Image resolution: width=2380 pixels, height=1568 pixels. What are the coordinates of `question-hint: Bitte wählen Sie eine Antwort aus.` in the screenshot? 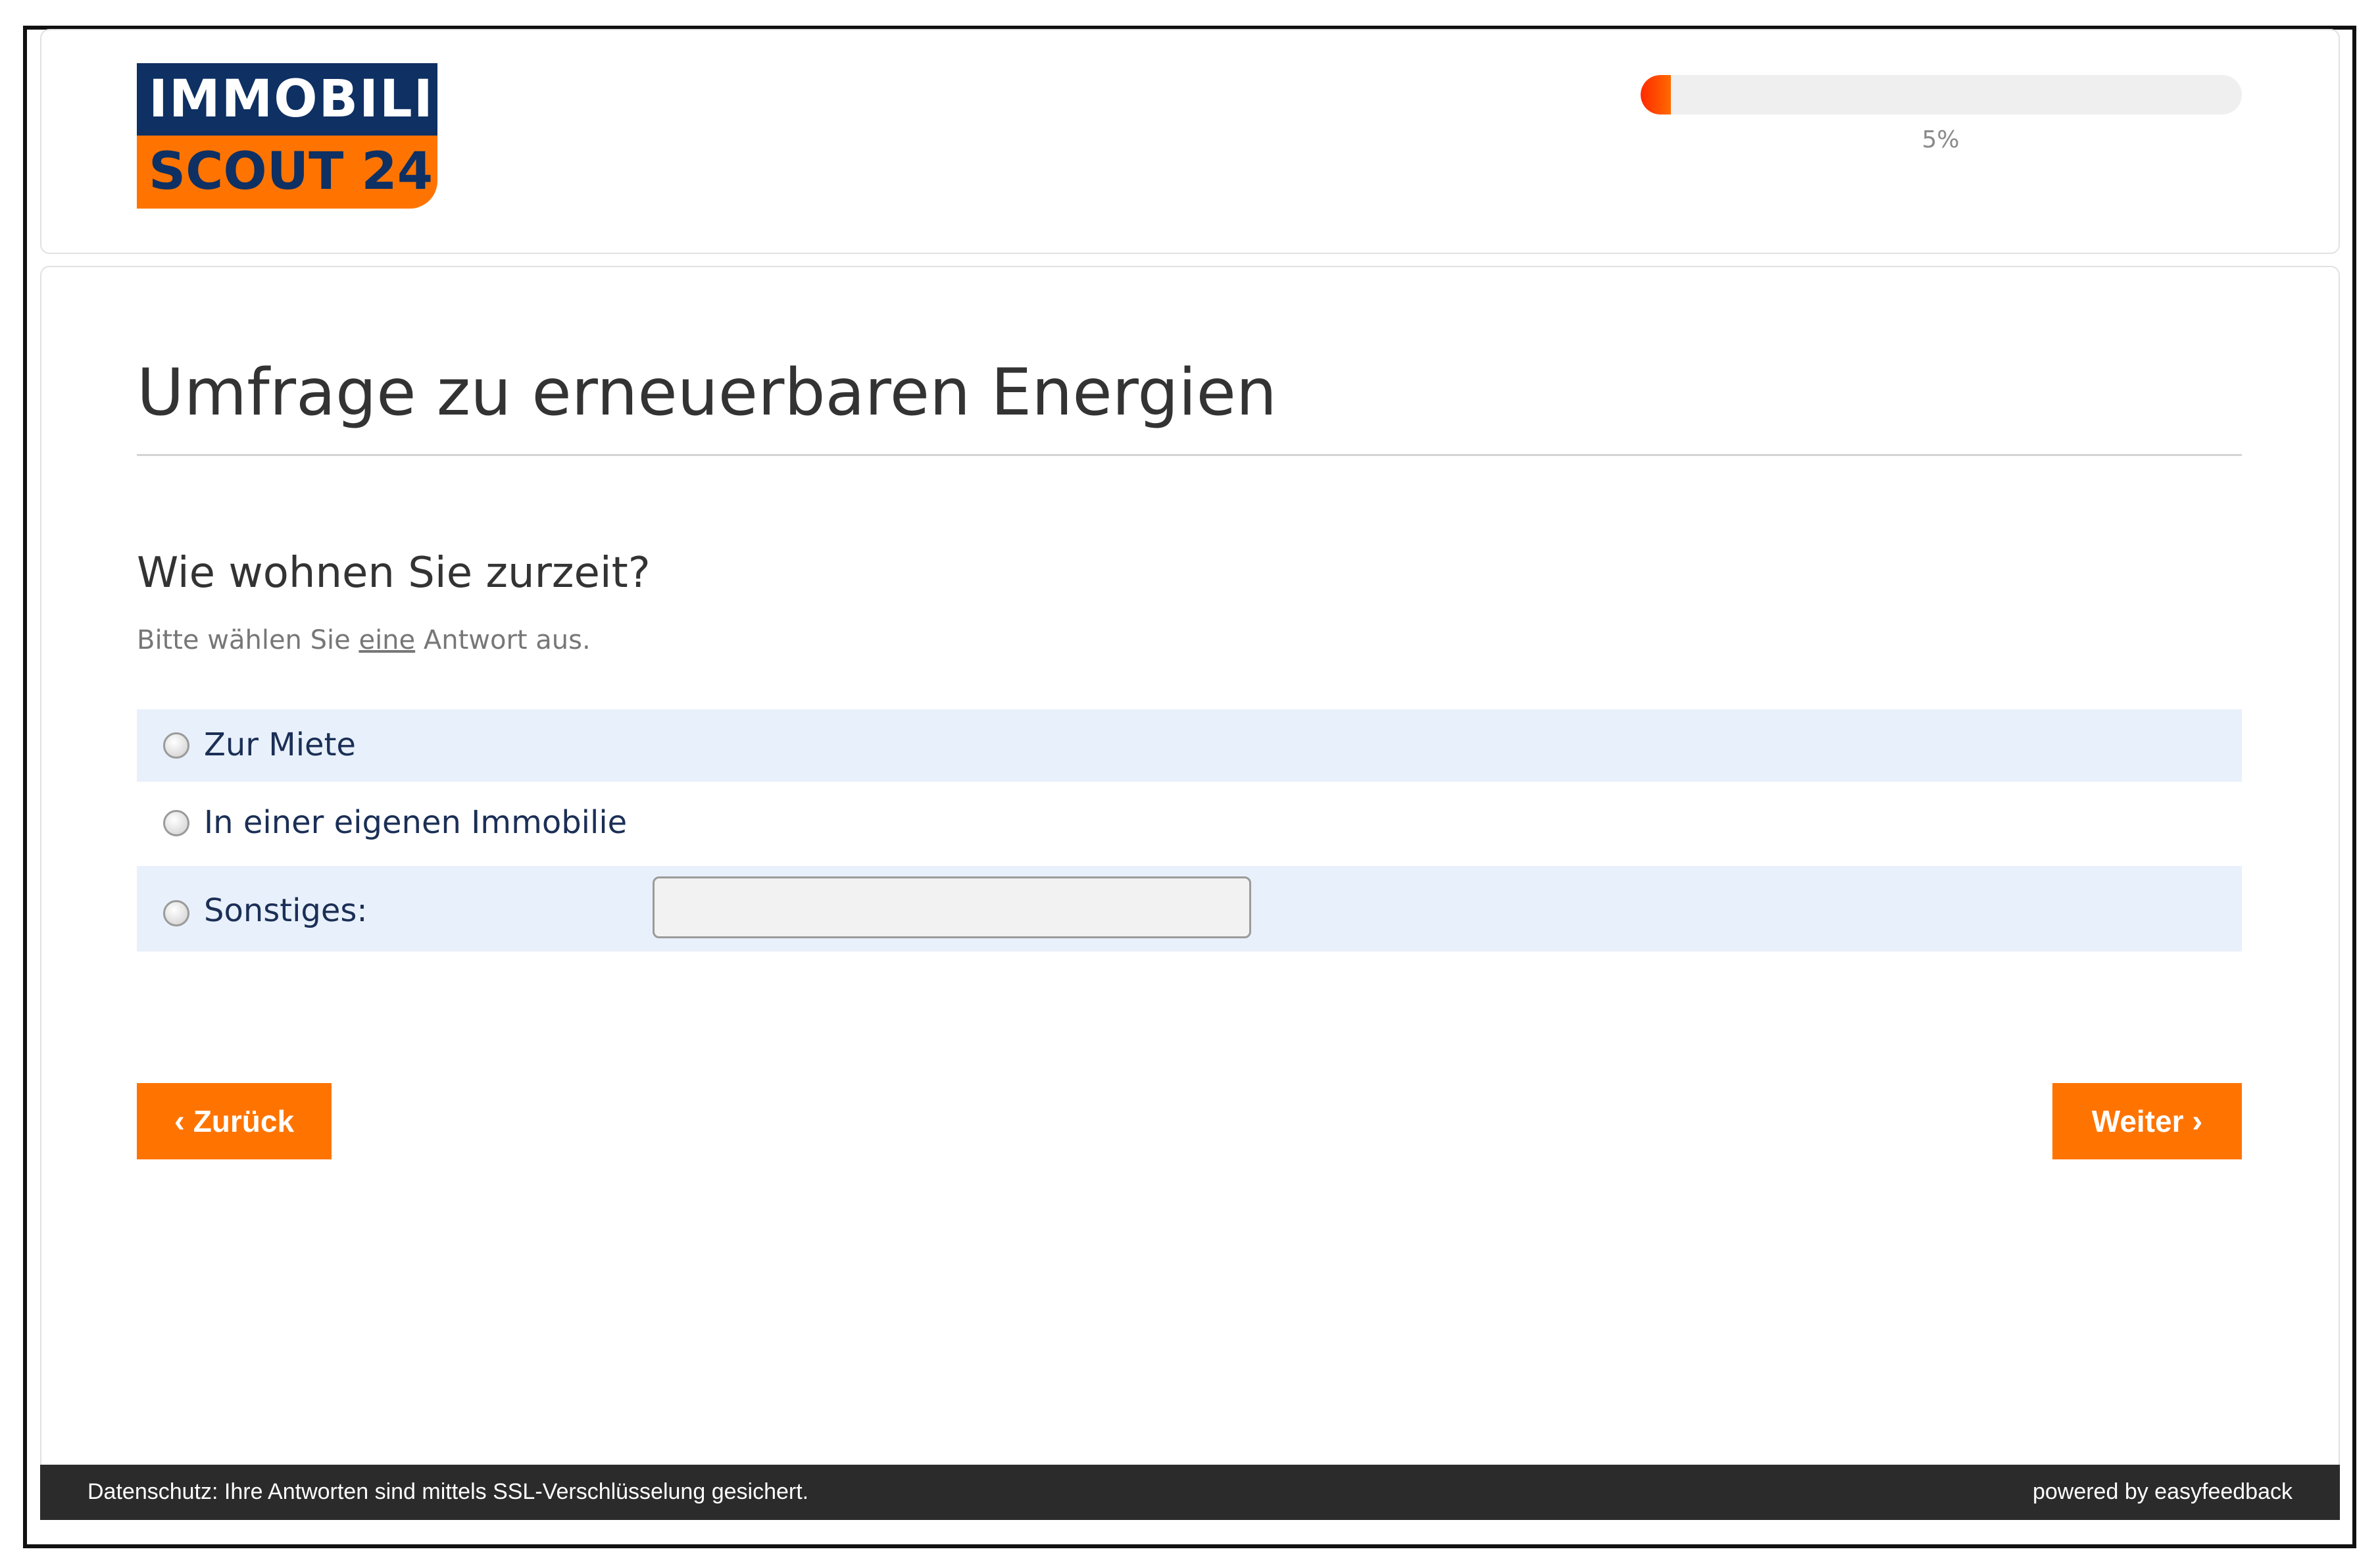 It's located at (364, 640).